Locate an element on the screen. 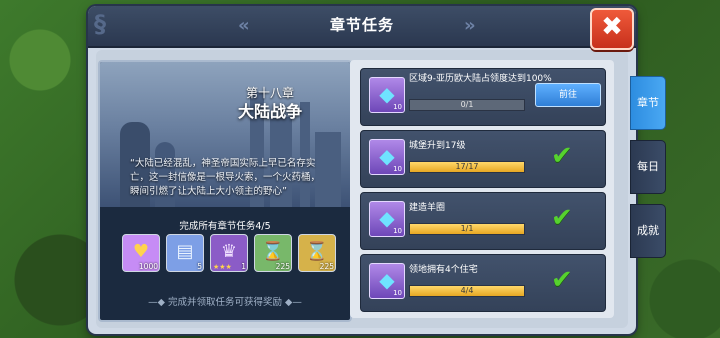  progress-text: 4/4 is located at coordinates (467, 290).